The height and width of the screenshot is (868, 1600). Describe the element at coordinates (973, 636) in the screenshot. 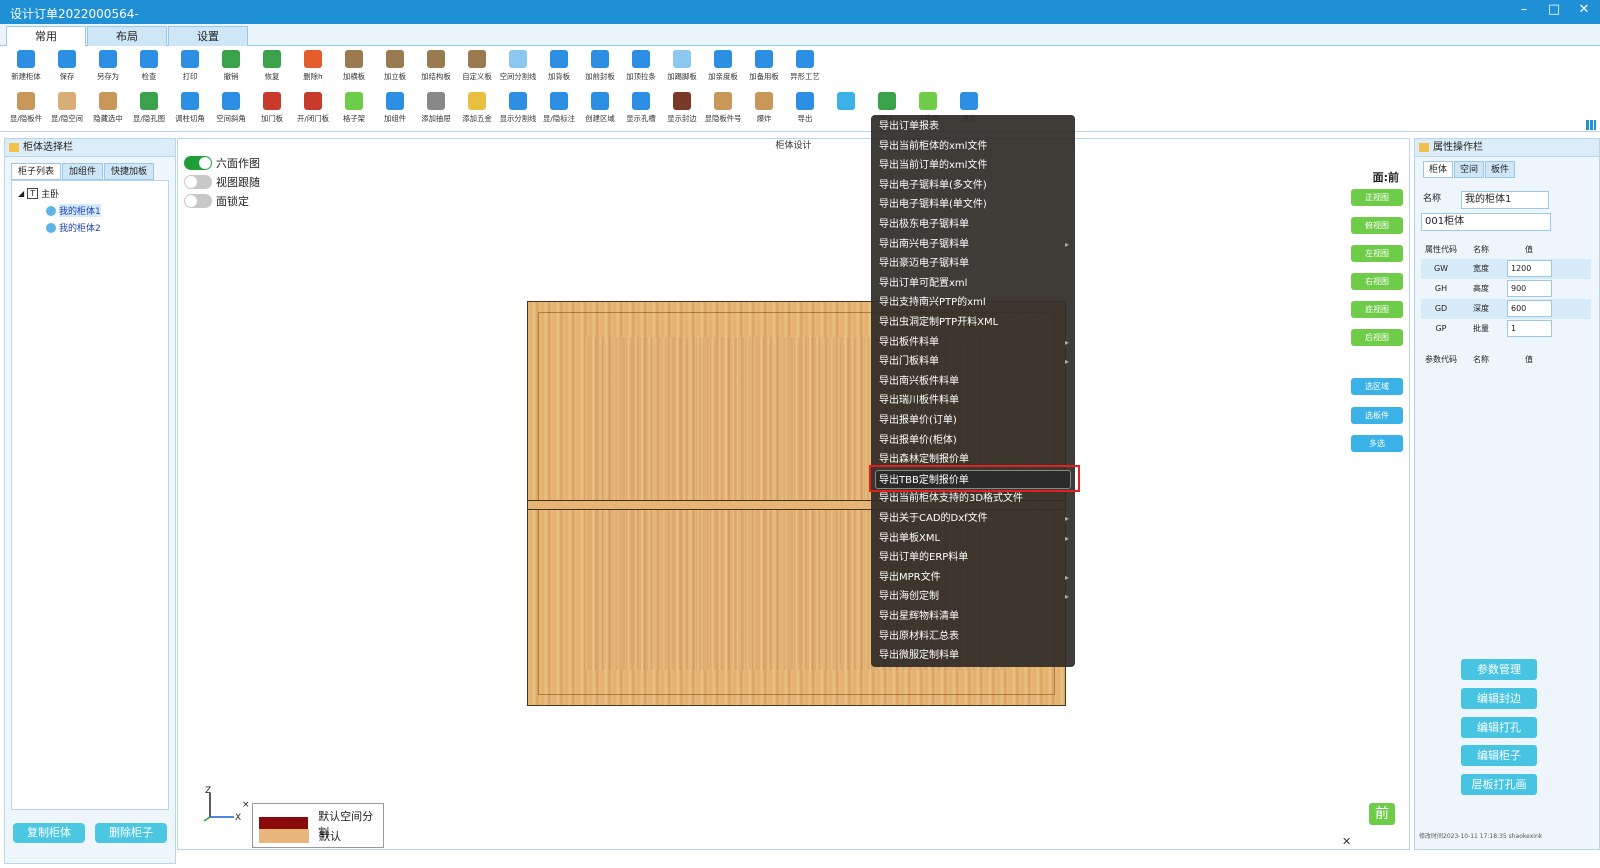

I see `menu-item: 导出原材料汇总表` at that location.